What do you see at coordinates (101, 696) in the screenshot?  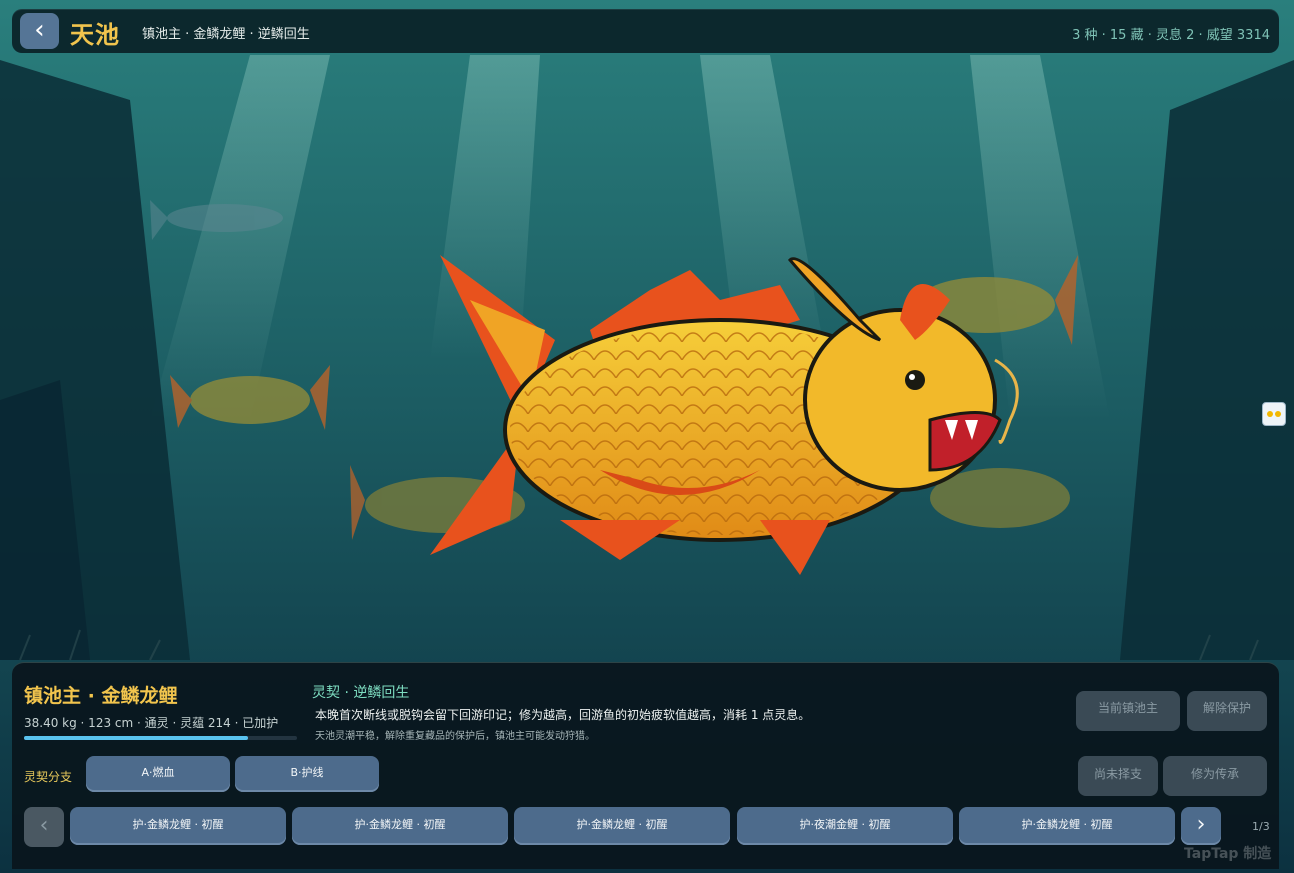 I see `fish-name: 镇池主 · 金鳞龙鲤` at bounding box center [101, 696].